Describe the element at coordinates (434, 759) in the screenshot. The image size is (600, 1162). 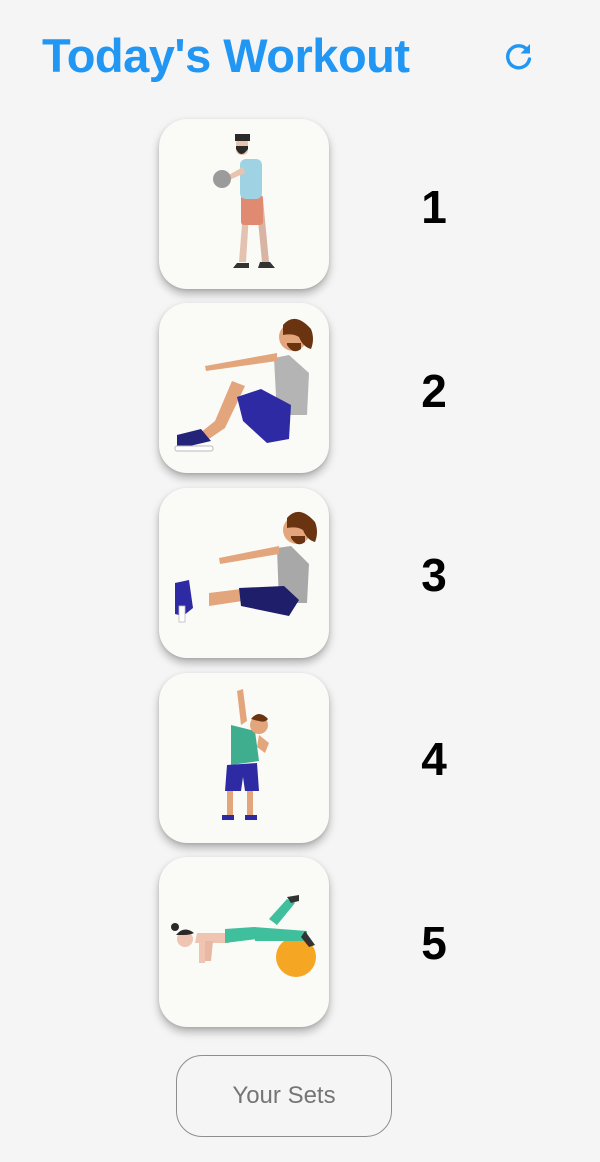
I see `workout-number-4: 4` at that location.